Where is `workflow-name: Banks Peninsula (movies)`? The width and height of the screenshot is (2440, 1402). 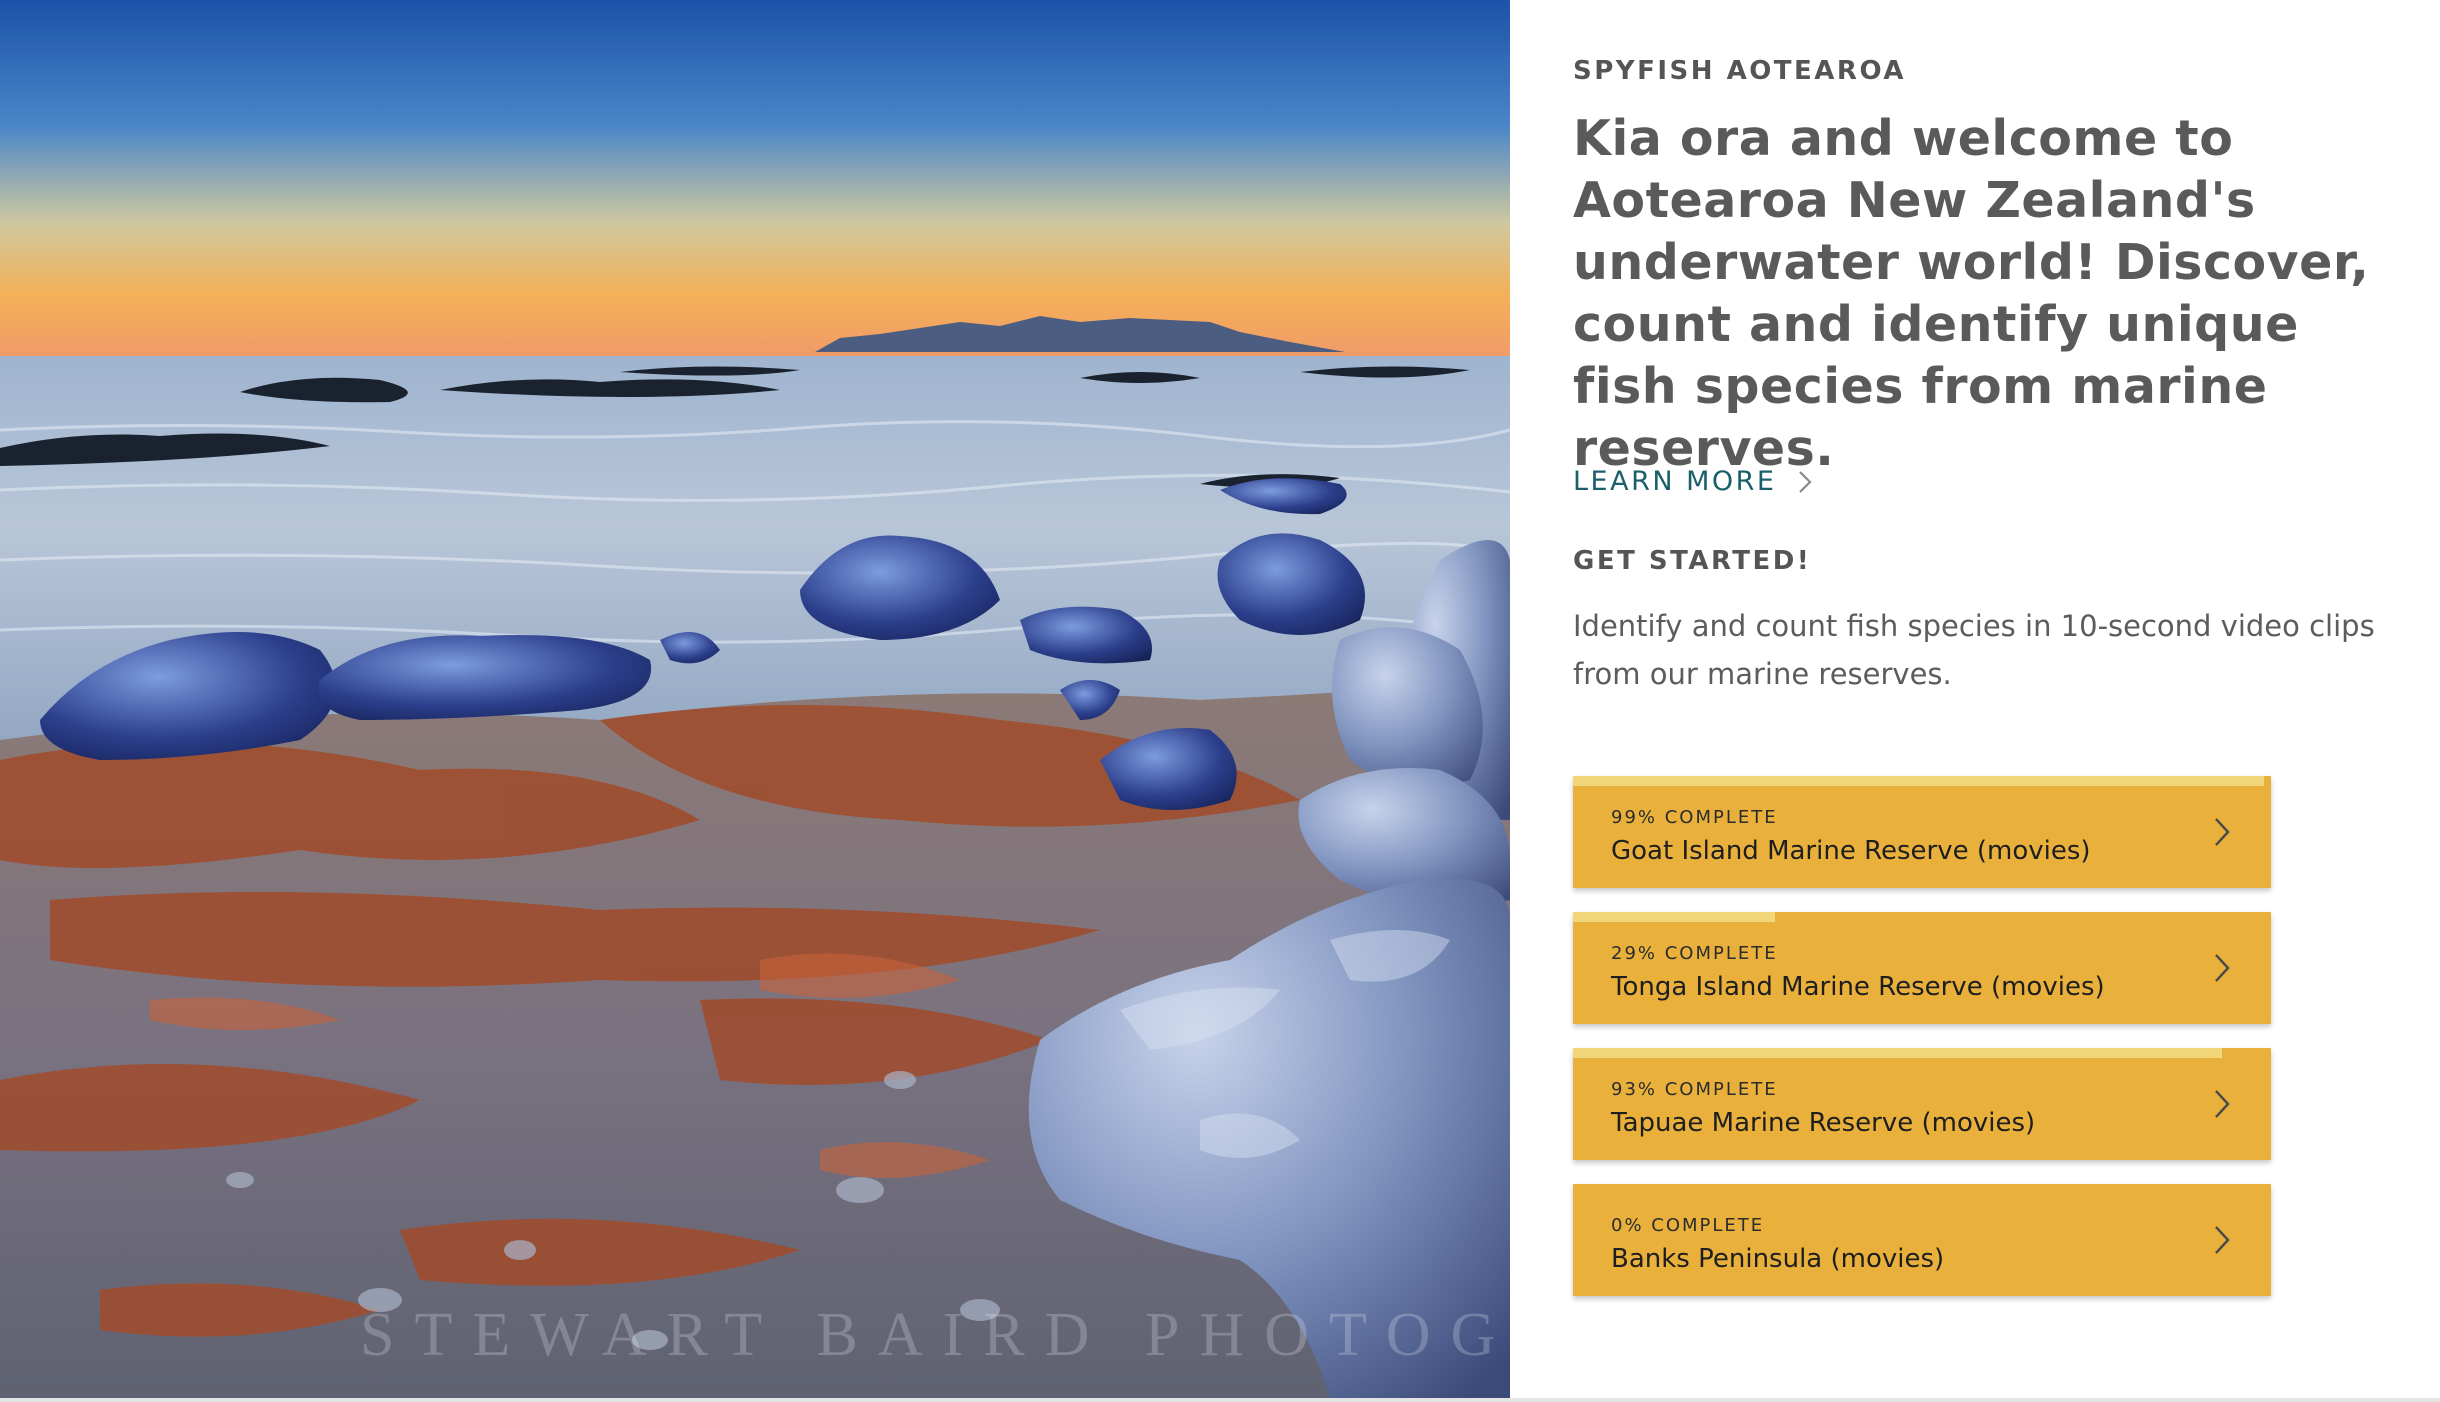
workflow-name: Banks Peninsula (movies) is located at coordinates (1778, 1259).